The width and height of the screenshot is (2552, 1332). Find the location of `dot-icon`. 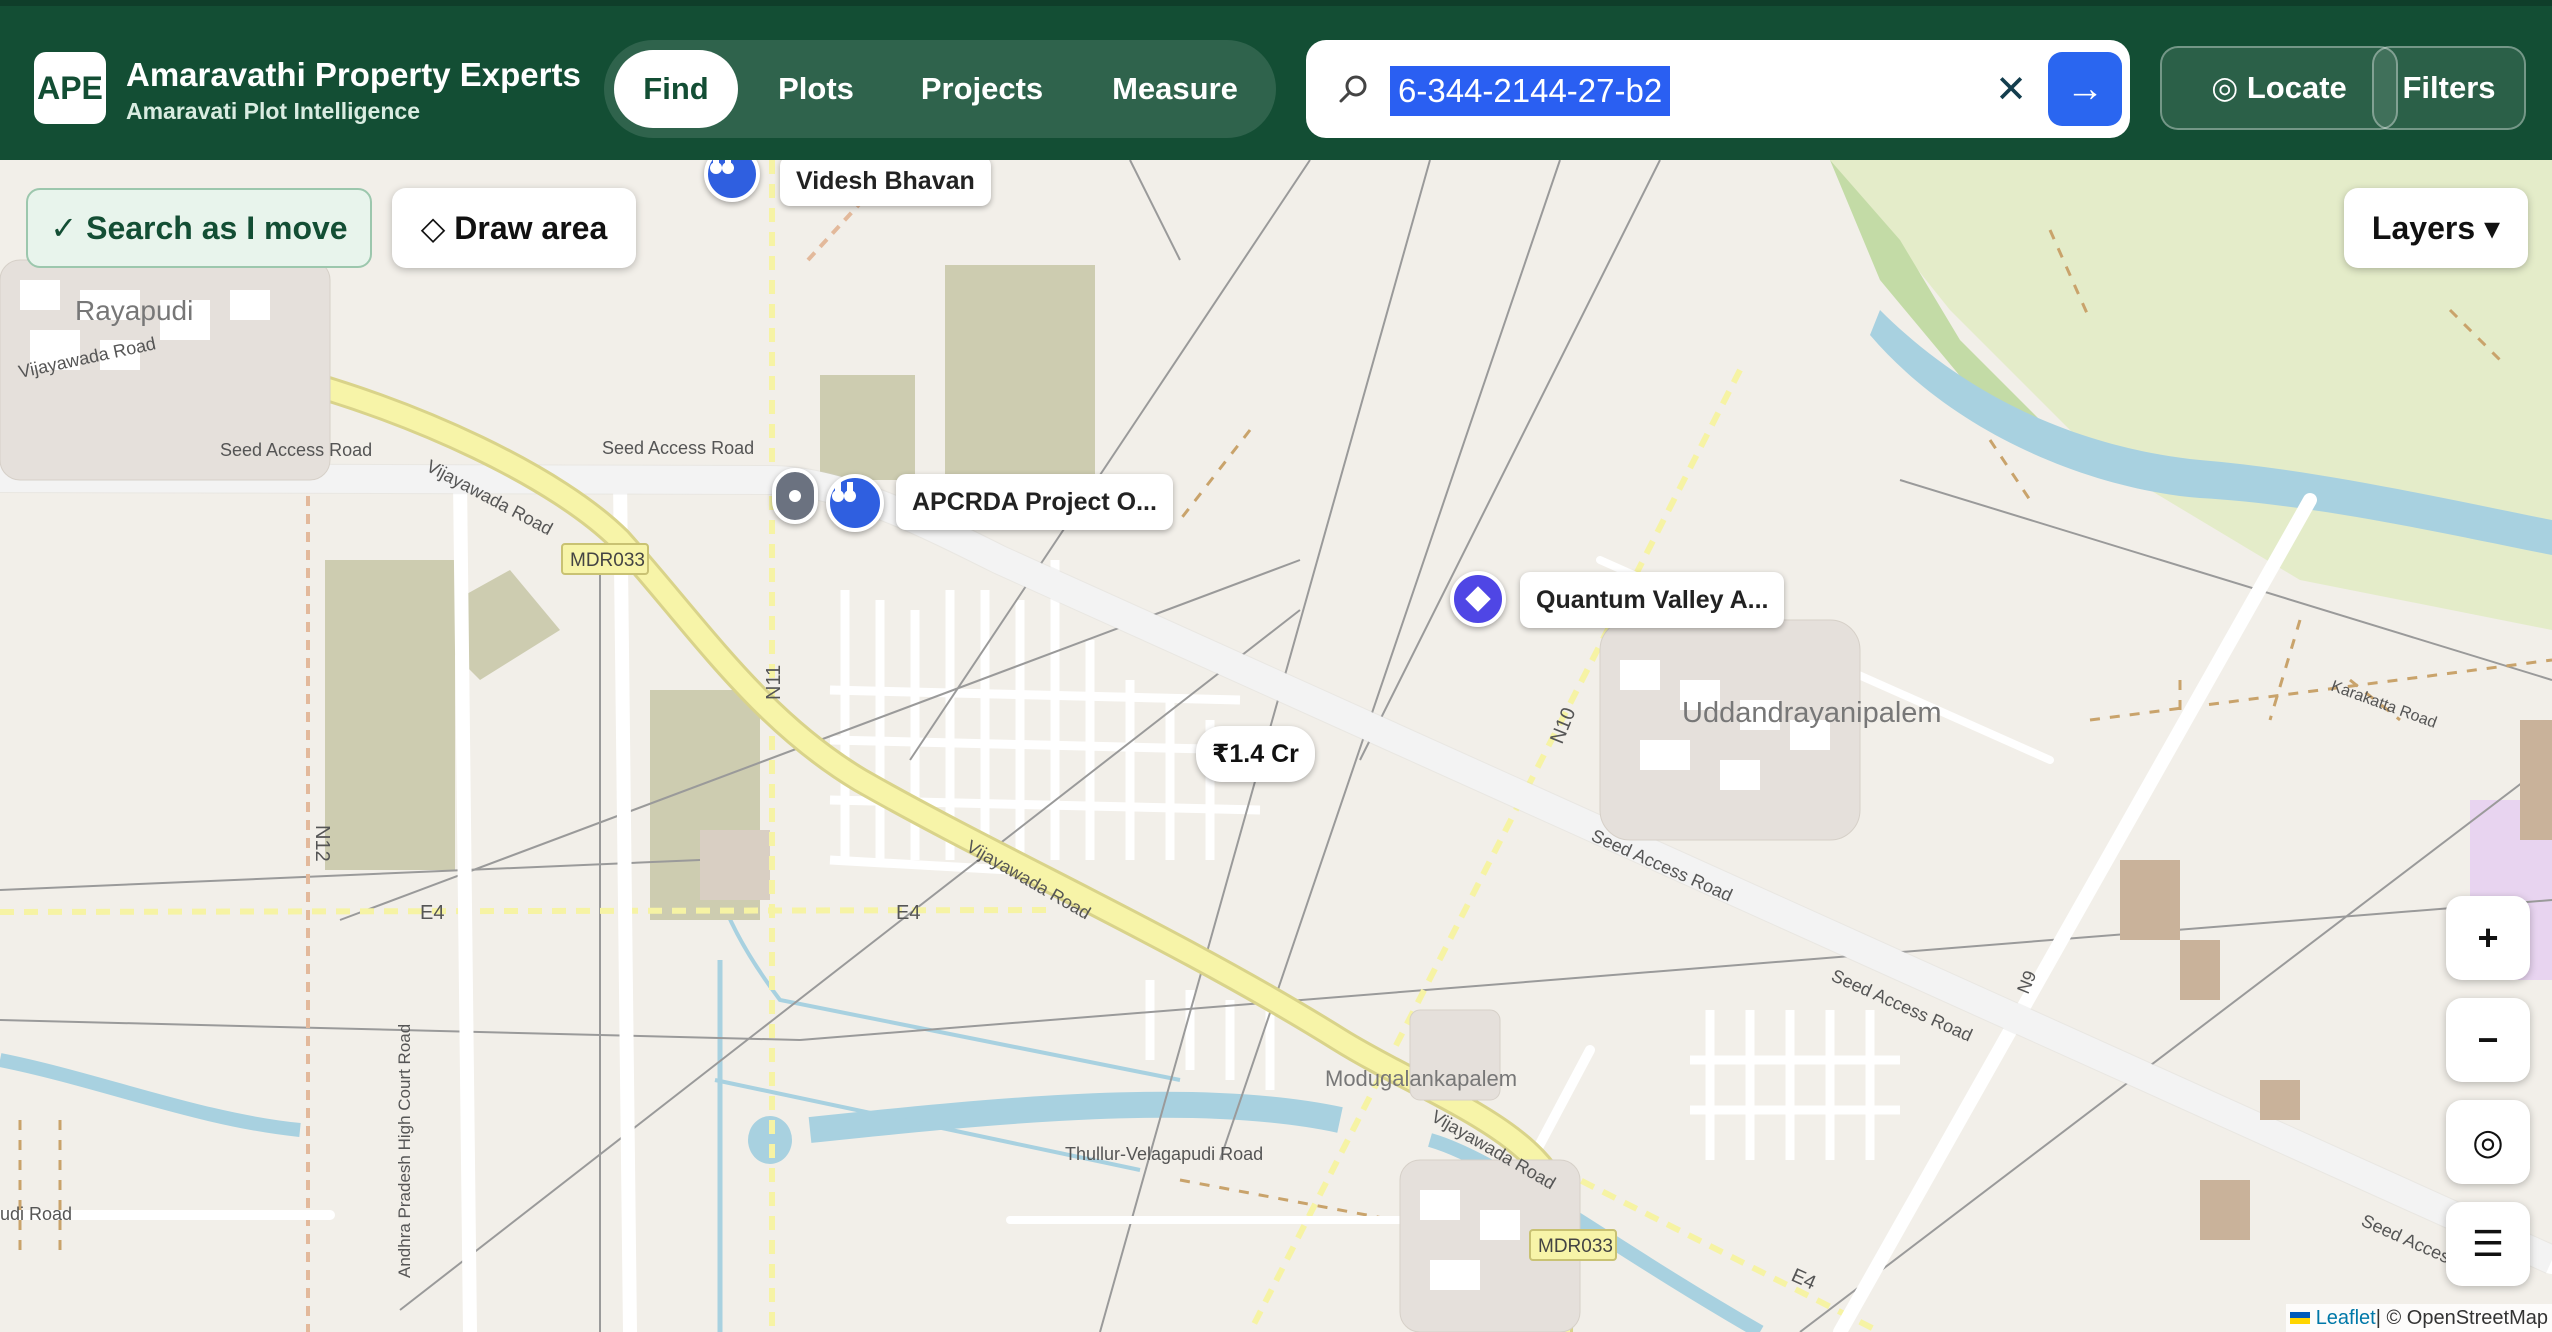

dot-icon is located at coordinates (795, 496).